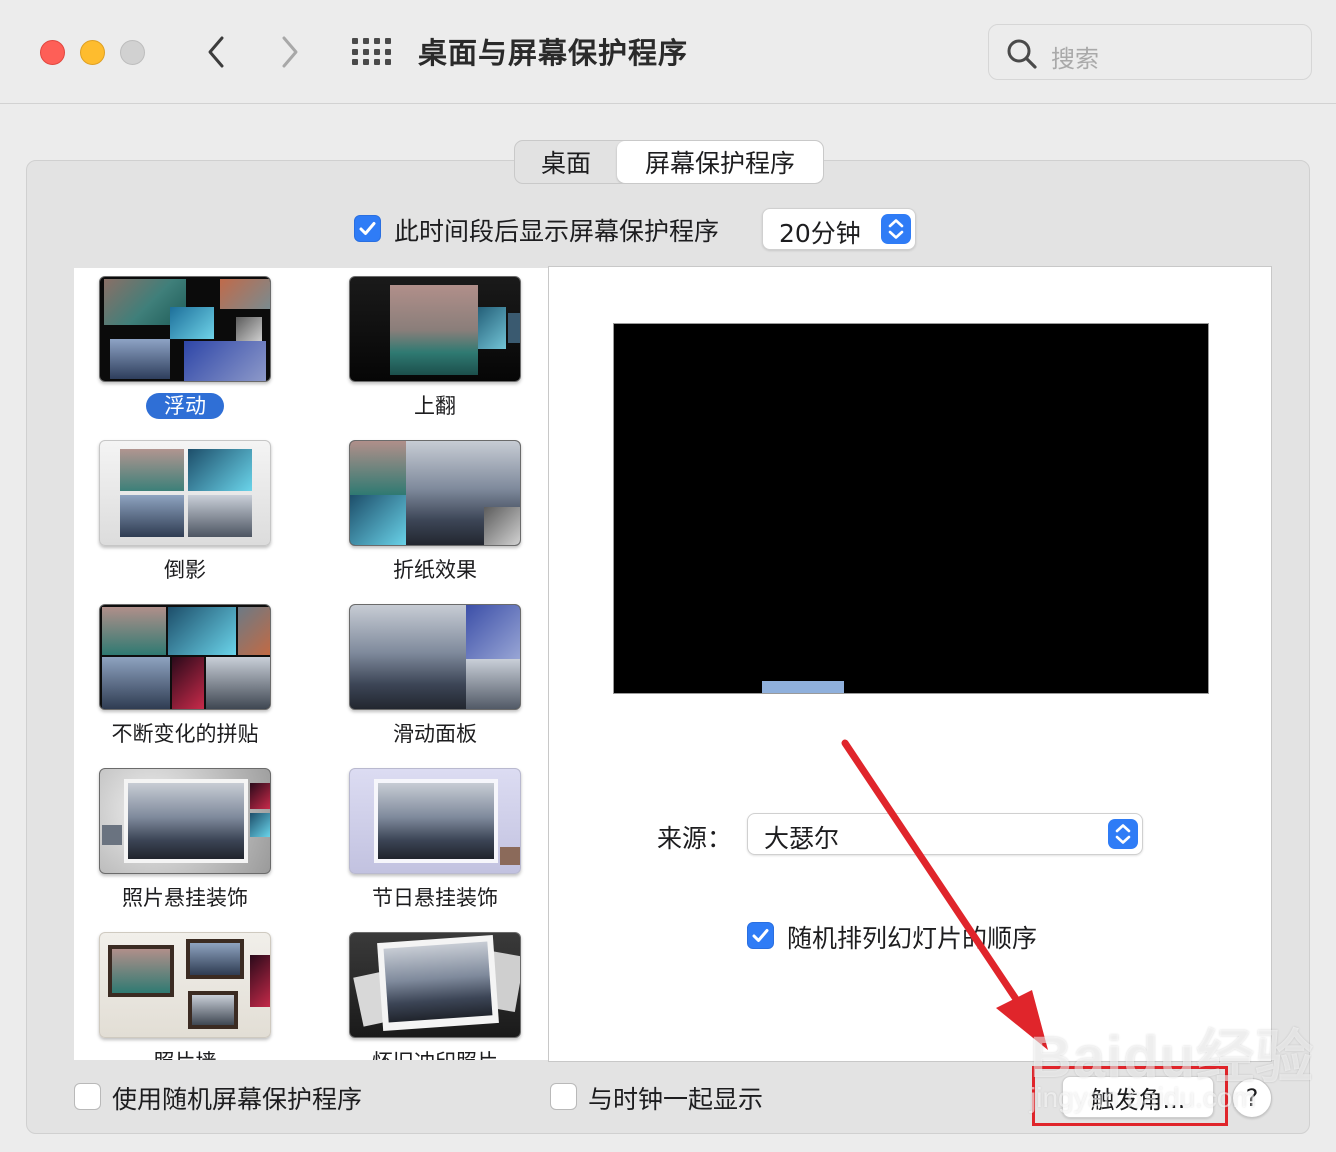 The width and height of the screenshot is (1336, 1152). What do you see at coordinates (52, 52) in the screenshot?
I see `close-window-button` at bounding box center [52, 52].